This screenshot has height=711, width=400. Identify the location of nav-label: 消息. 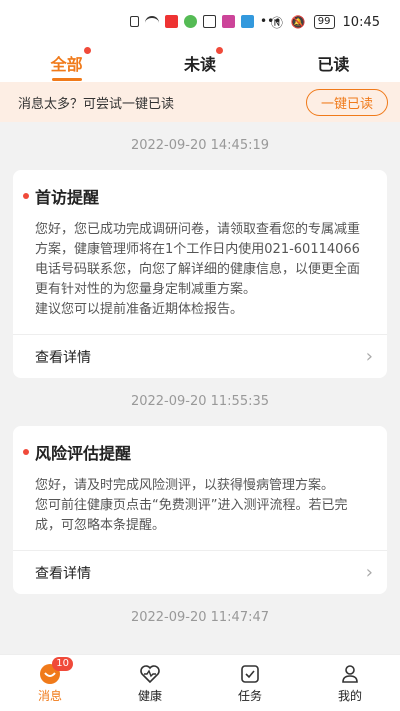
(49, 695).